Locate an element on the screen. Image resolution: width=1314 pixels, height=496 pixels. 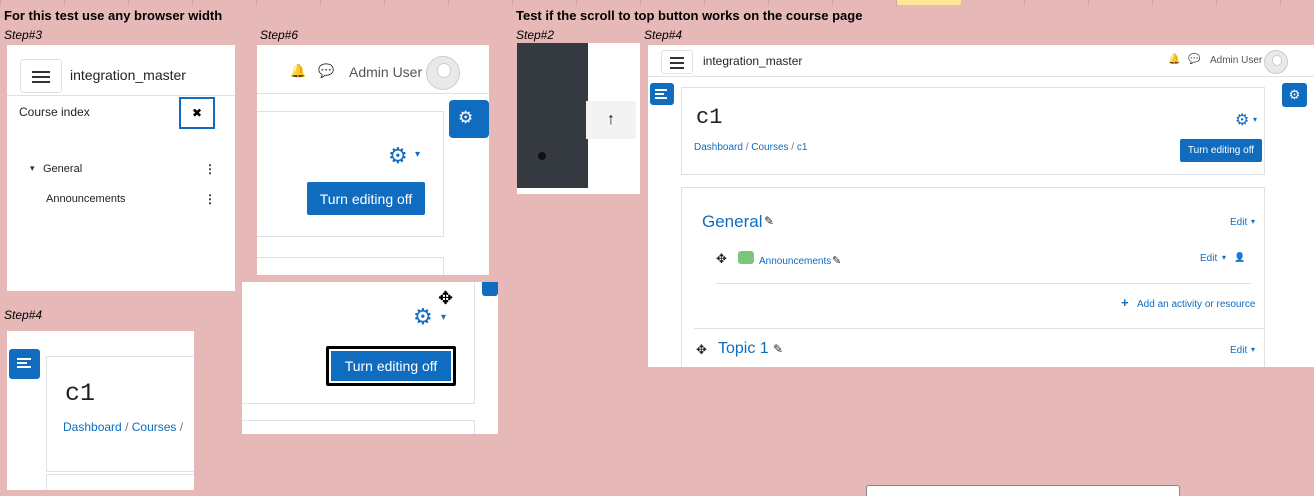
index-item-general: General is located at coordinates (62, 169).